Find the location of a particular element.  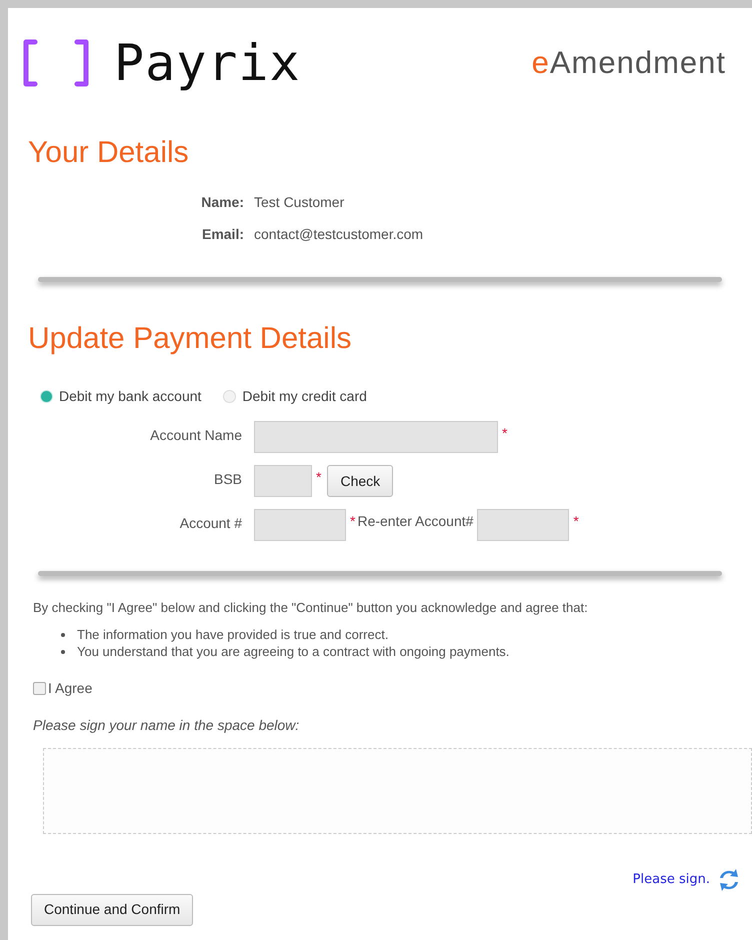

brand-name: Payrix is located at coordinates (207, 63).